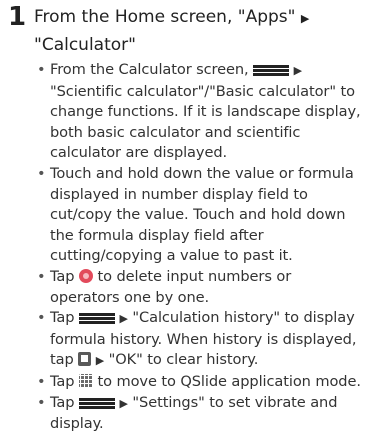  I want to click on note-text: "OK" to clear history., so click(181, 360).